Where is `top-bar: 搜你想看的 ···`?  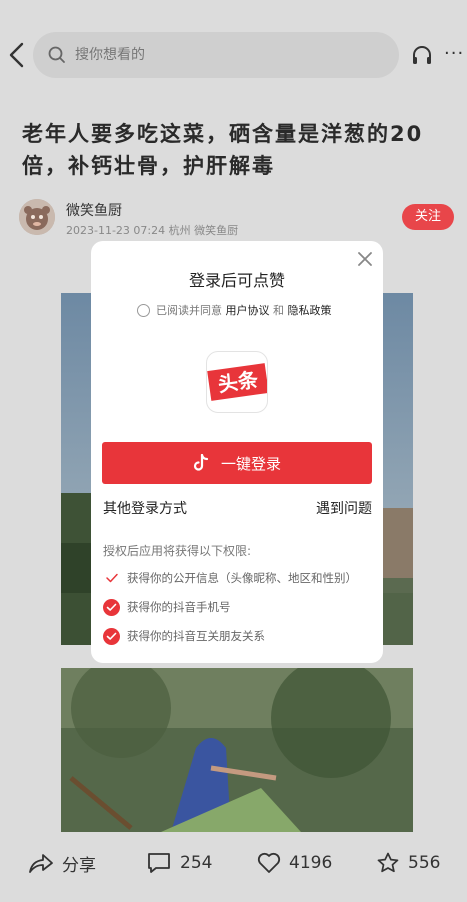 top-bar: 搜你想看的 ··· is located at coordinates (233, 56).